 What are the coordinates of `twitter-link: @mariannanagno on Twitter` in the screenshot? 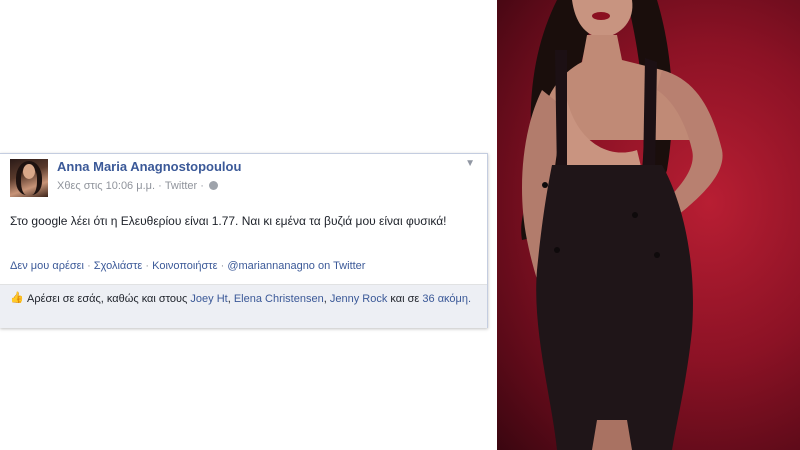 It's located at (296, 266).